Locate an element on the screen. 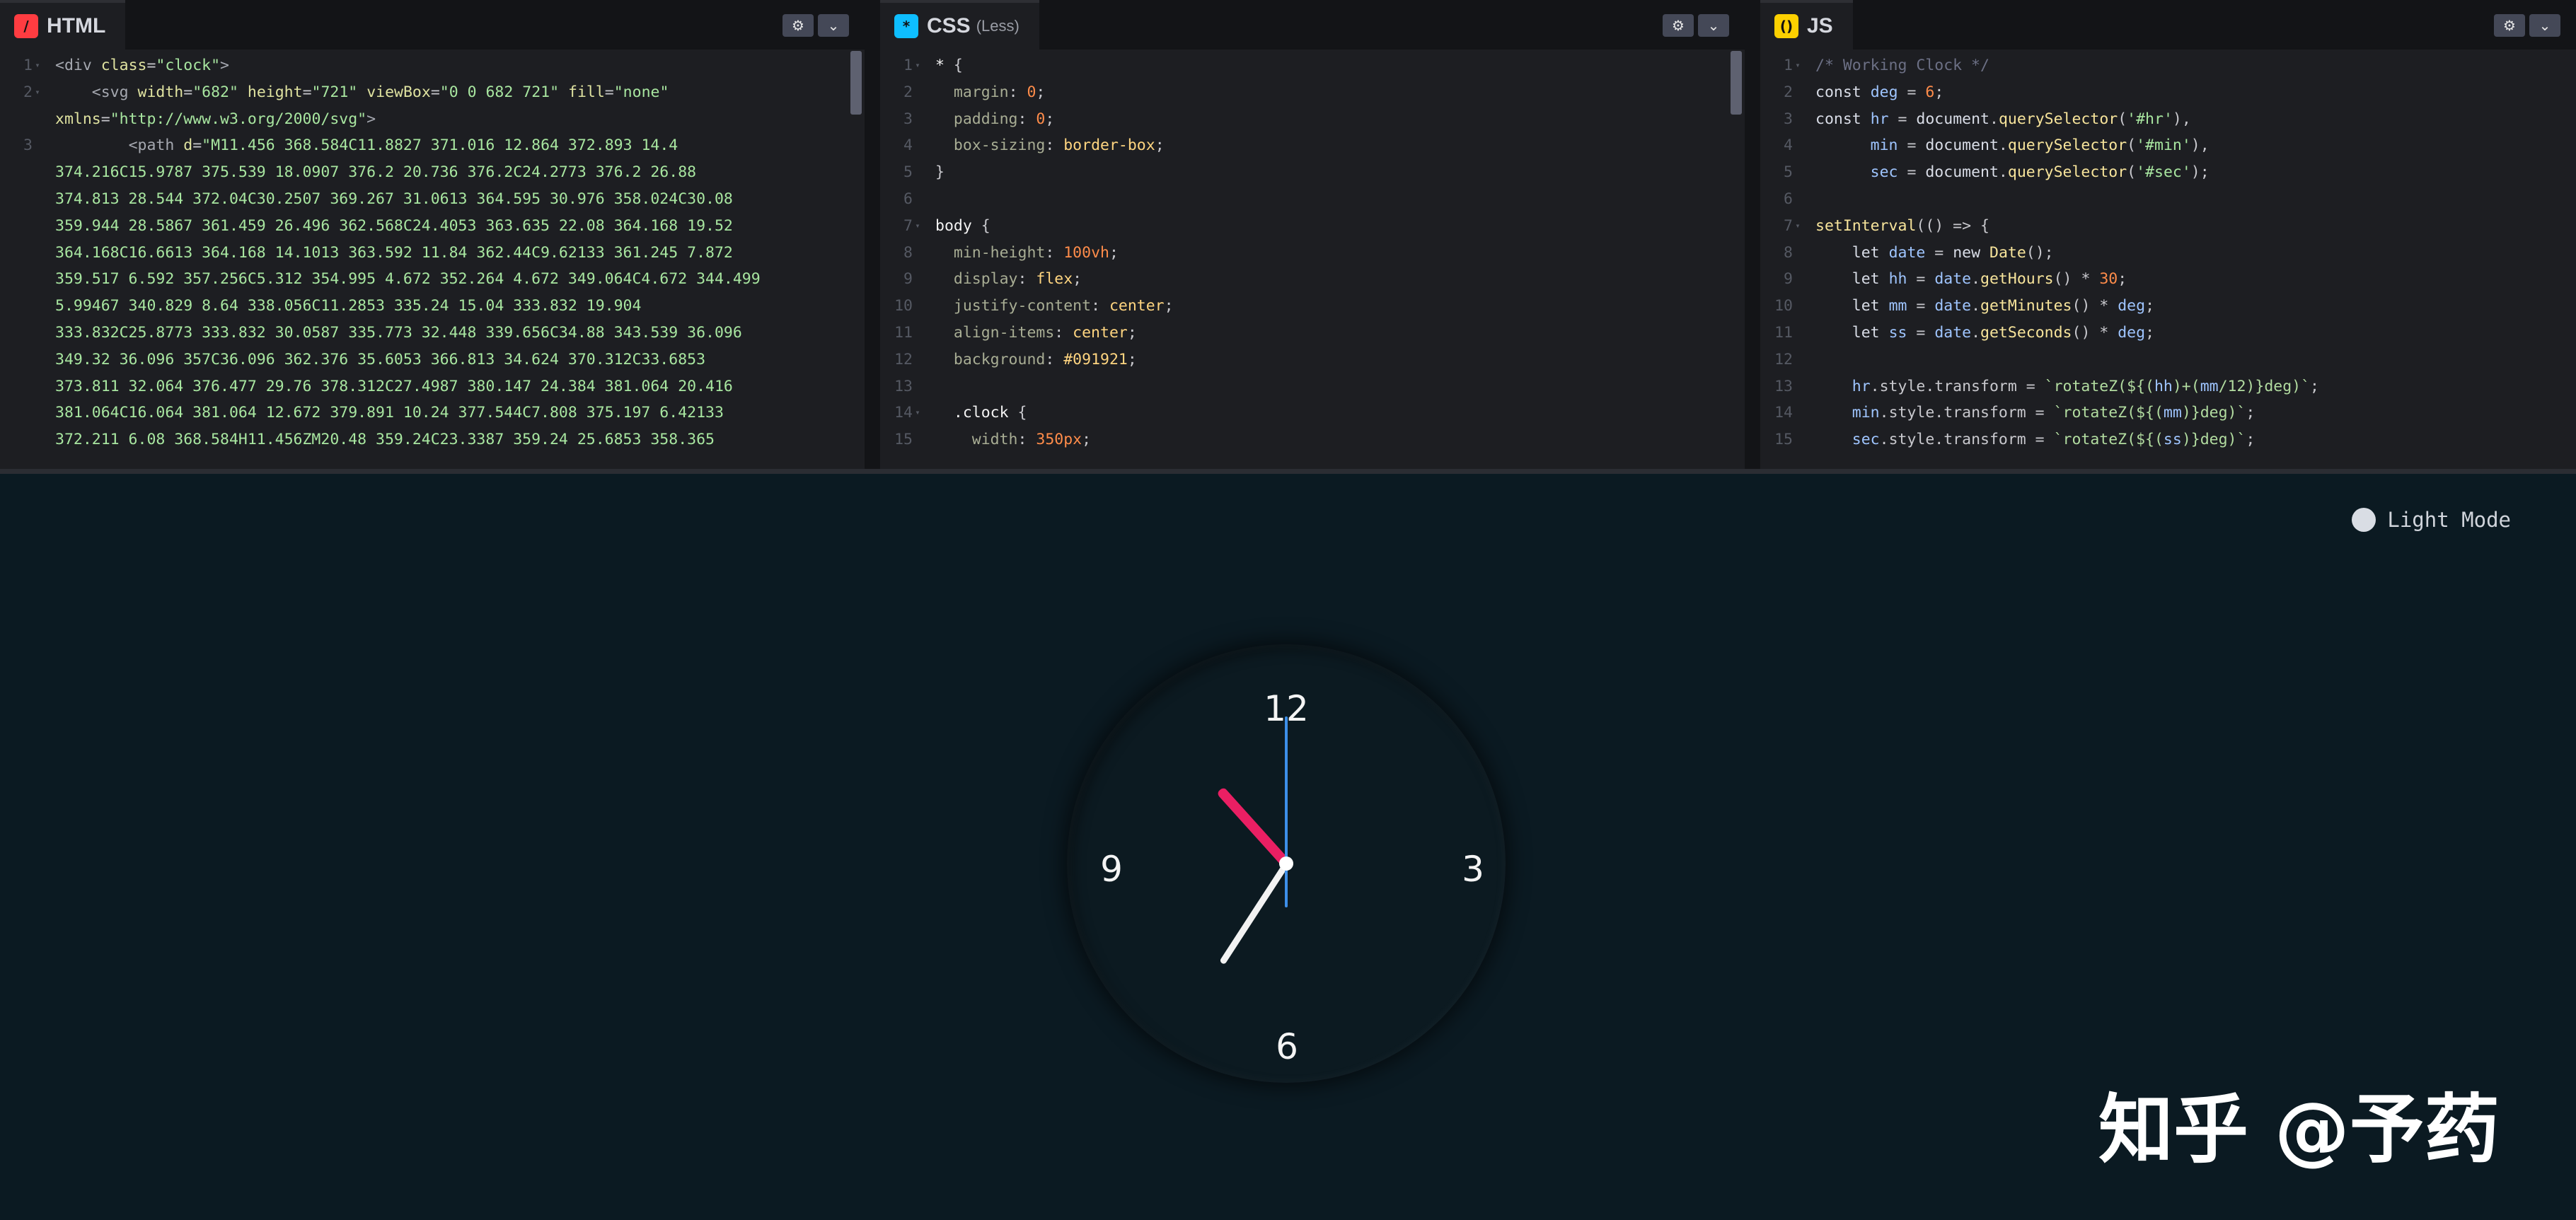 The height and width of the screenshot is (1220, 2576). line-text: let hh = date.getHours() * 30; is located at coordinates (1989, 279).